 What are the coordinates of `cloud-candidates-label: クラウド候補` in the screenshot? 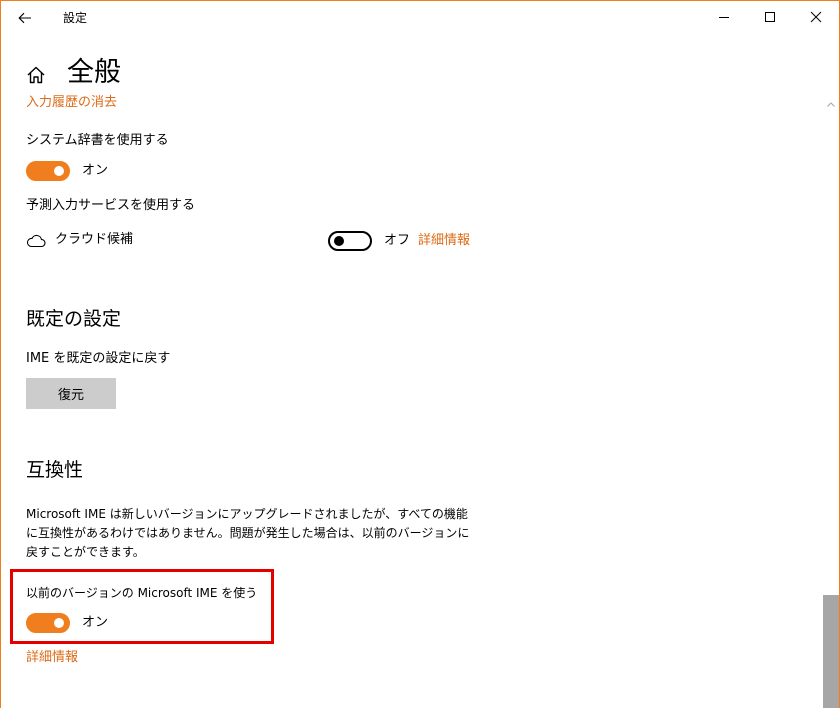 It's located at (94, 239).